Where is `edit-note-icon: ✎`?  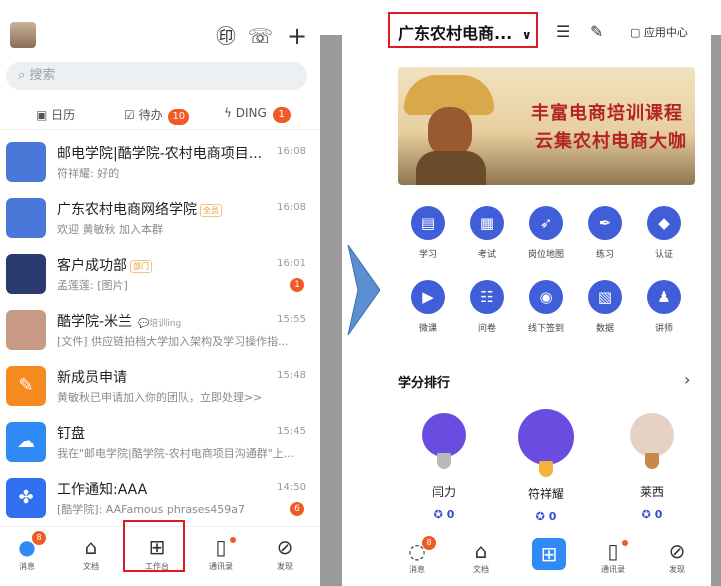 edit-note-icon: ✎ is located at coordinates (596, 31).